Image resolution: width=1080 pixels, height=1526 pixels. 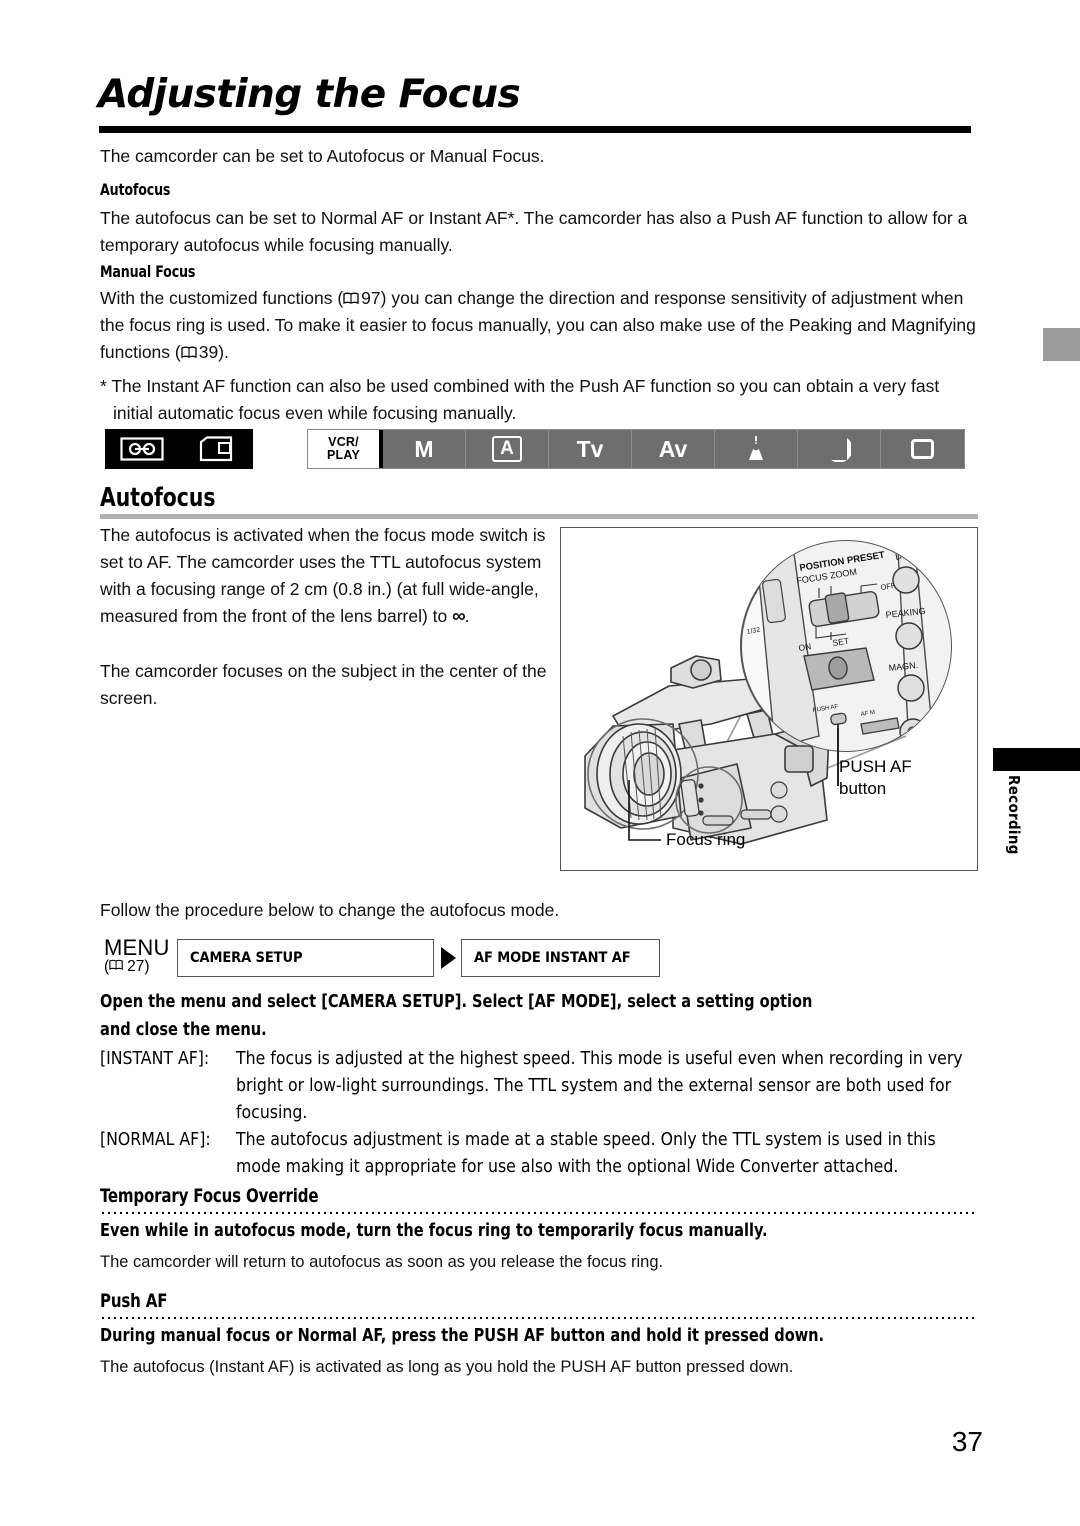 What do you see at coordinates (209, 1196) in the screenshot?
I see `subheading-temporary-focus-override: Temporary Focus Override` at bounding box center [209, 1196].